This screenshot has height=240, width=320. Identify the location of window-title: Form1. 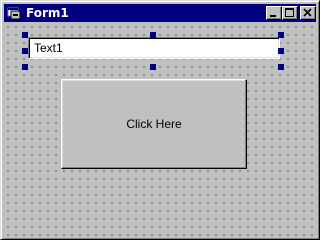
(47, 13).